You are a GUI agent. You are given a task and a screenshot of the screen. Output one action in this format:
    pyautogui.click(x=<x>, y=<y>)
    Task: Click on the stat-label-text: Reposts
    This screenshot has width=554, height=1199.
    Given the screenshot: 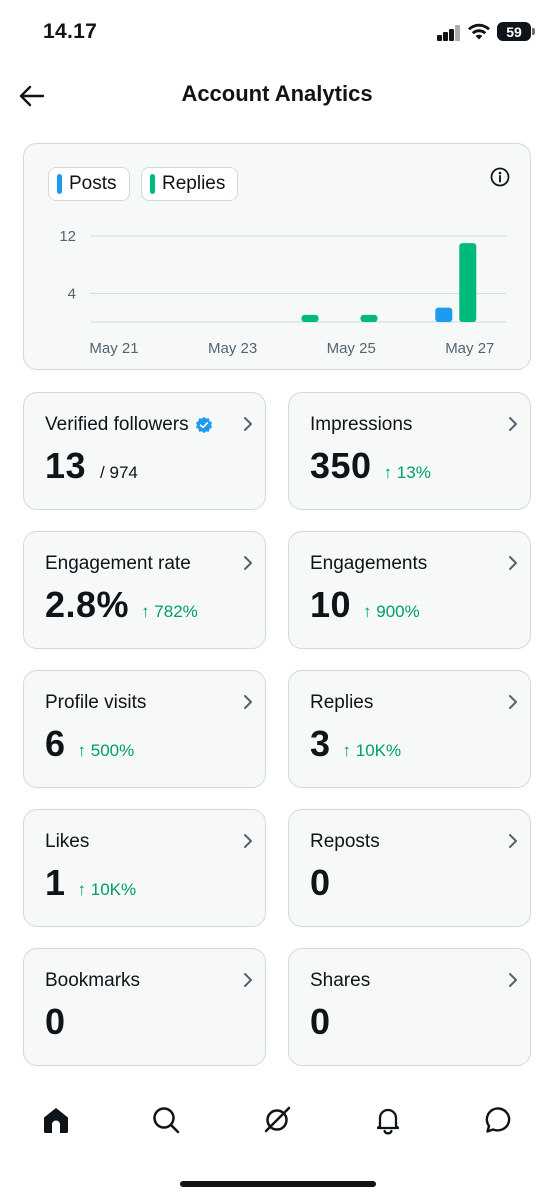 What is the action you would take?
    pyautogui.click(x=345, y=841)
    